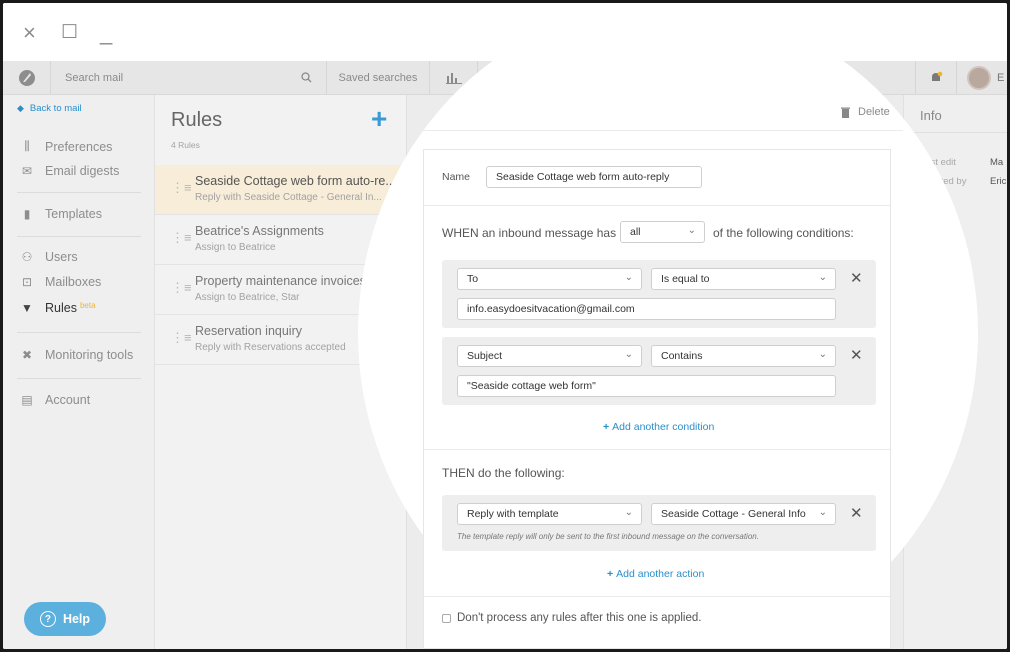  I want to click on rule-name-input: Seaside Cottage web form auto-reply, so click(594, 177).